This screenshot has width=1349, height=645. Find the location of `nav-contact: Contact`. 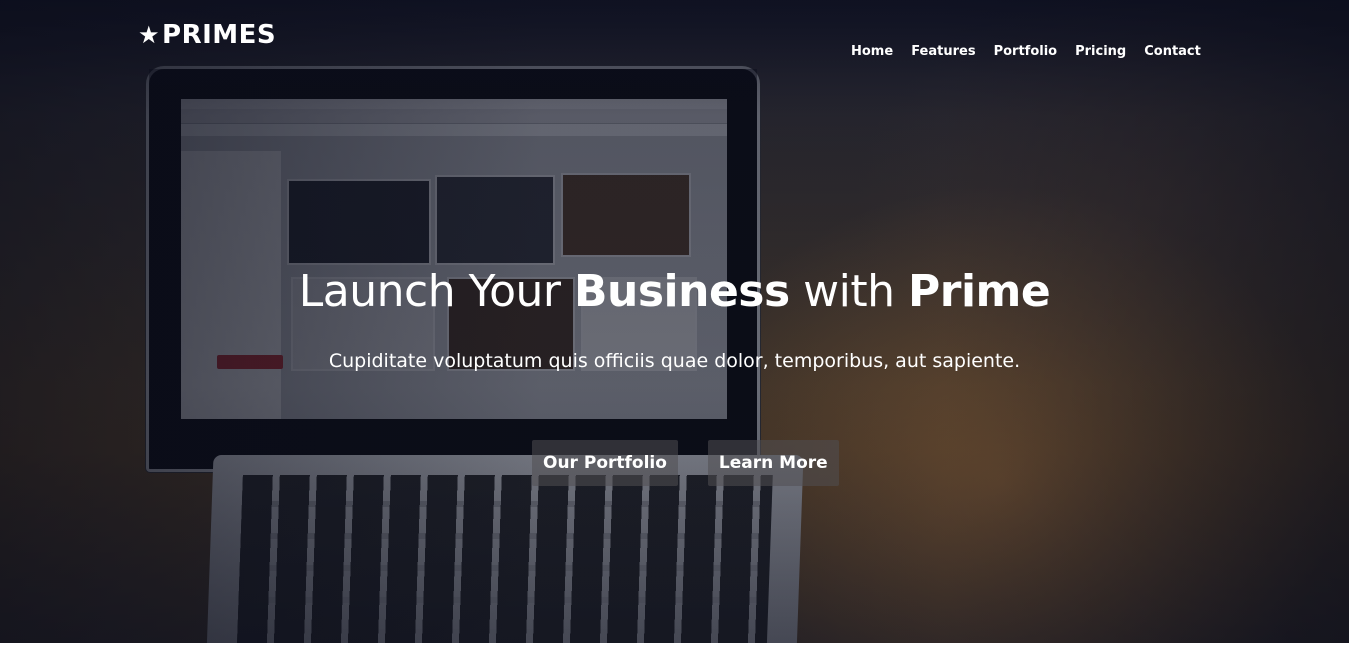

nav-contact: Contact is located at coordinates (1172, 51).